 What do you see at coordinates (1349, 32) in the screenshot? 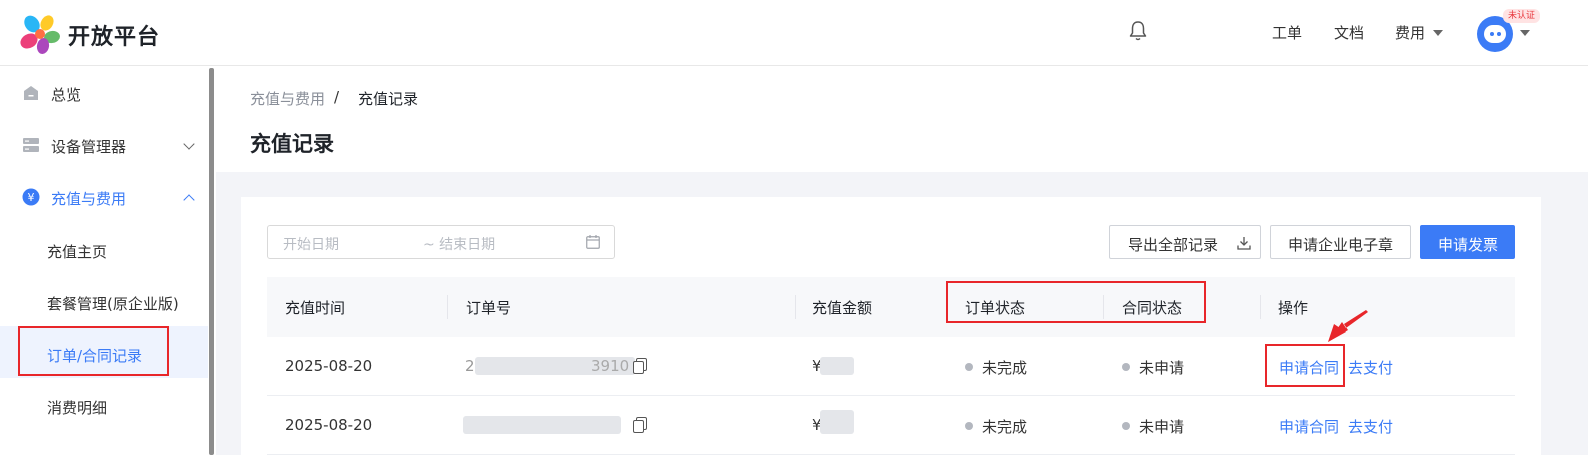
I see `nav-docs: 文档` at bounding box center [1349, 32].